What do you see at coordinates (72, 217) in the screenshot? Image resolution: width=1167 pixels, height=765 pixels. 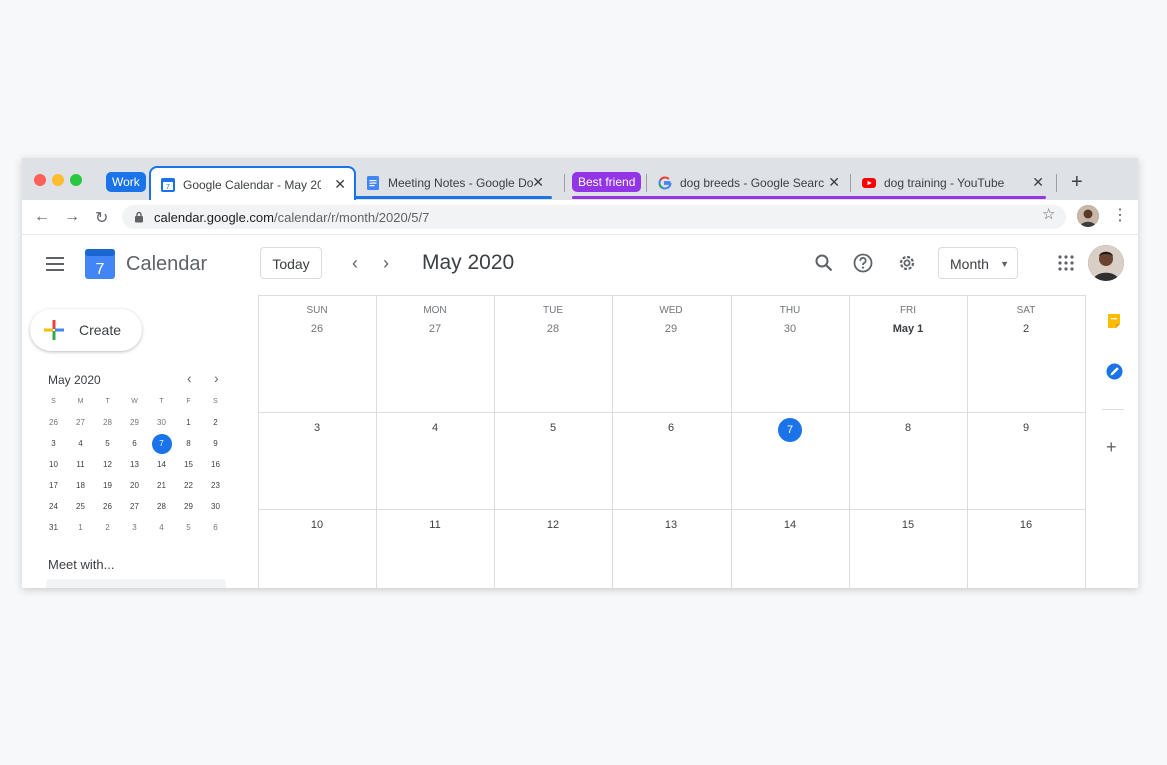 I see `forward-button: →` at bounding box center [72, 217].